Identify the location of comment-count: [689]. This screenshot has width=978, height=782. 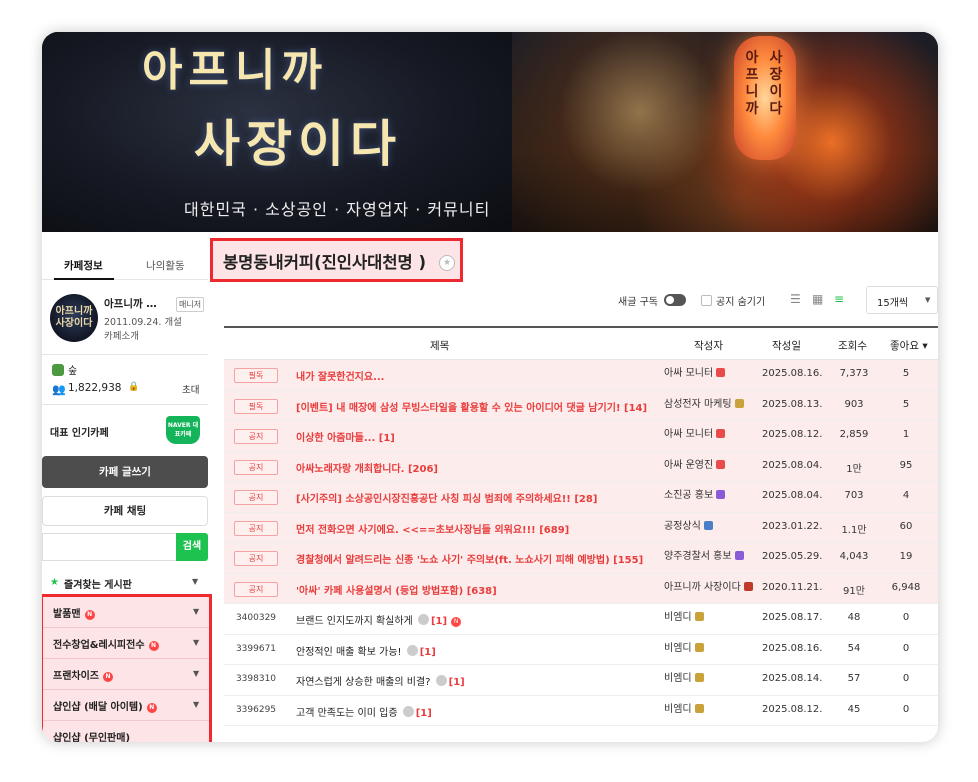
(554, 530).